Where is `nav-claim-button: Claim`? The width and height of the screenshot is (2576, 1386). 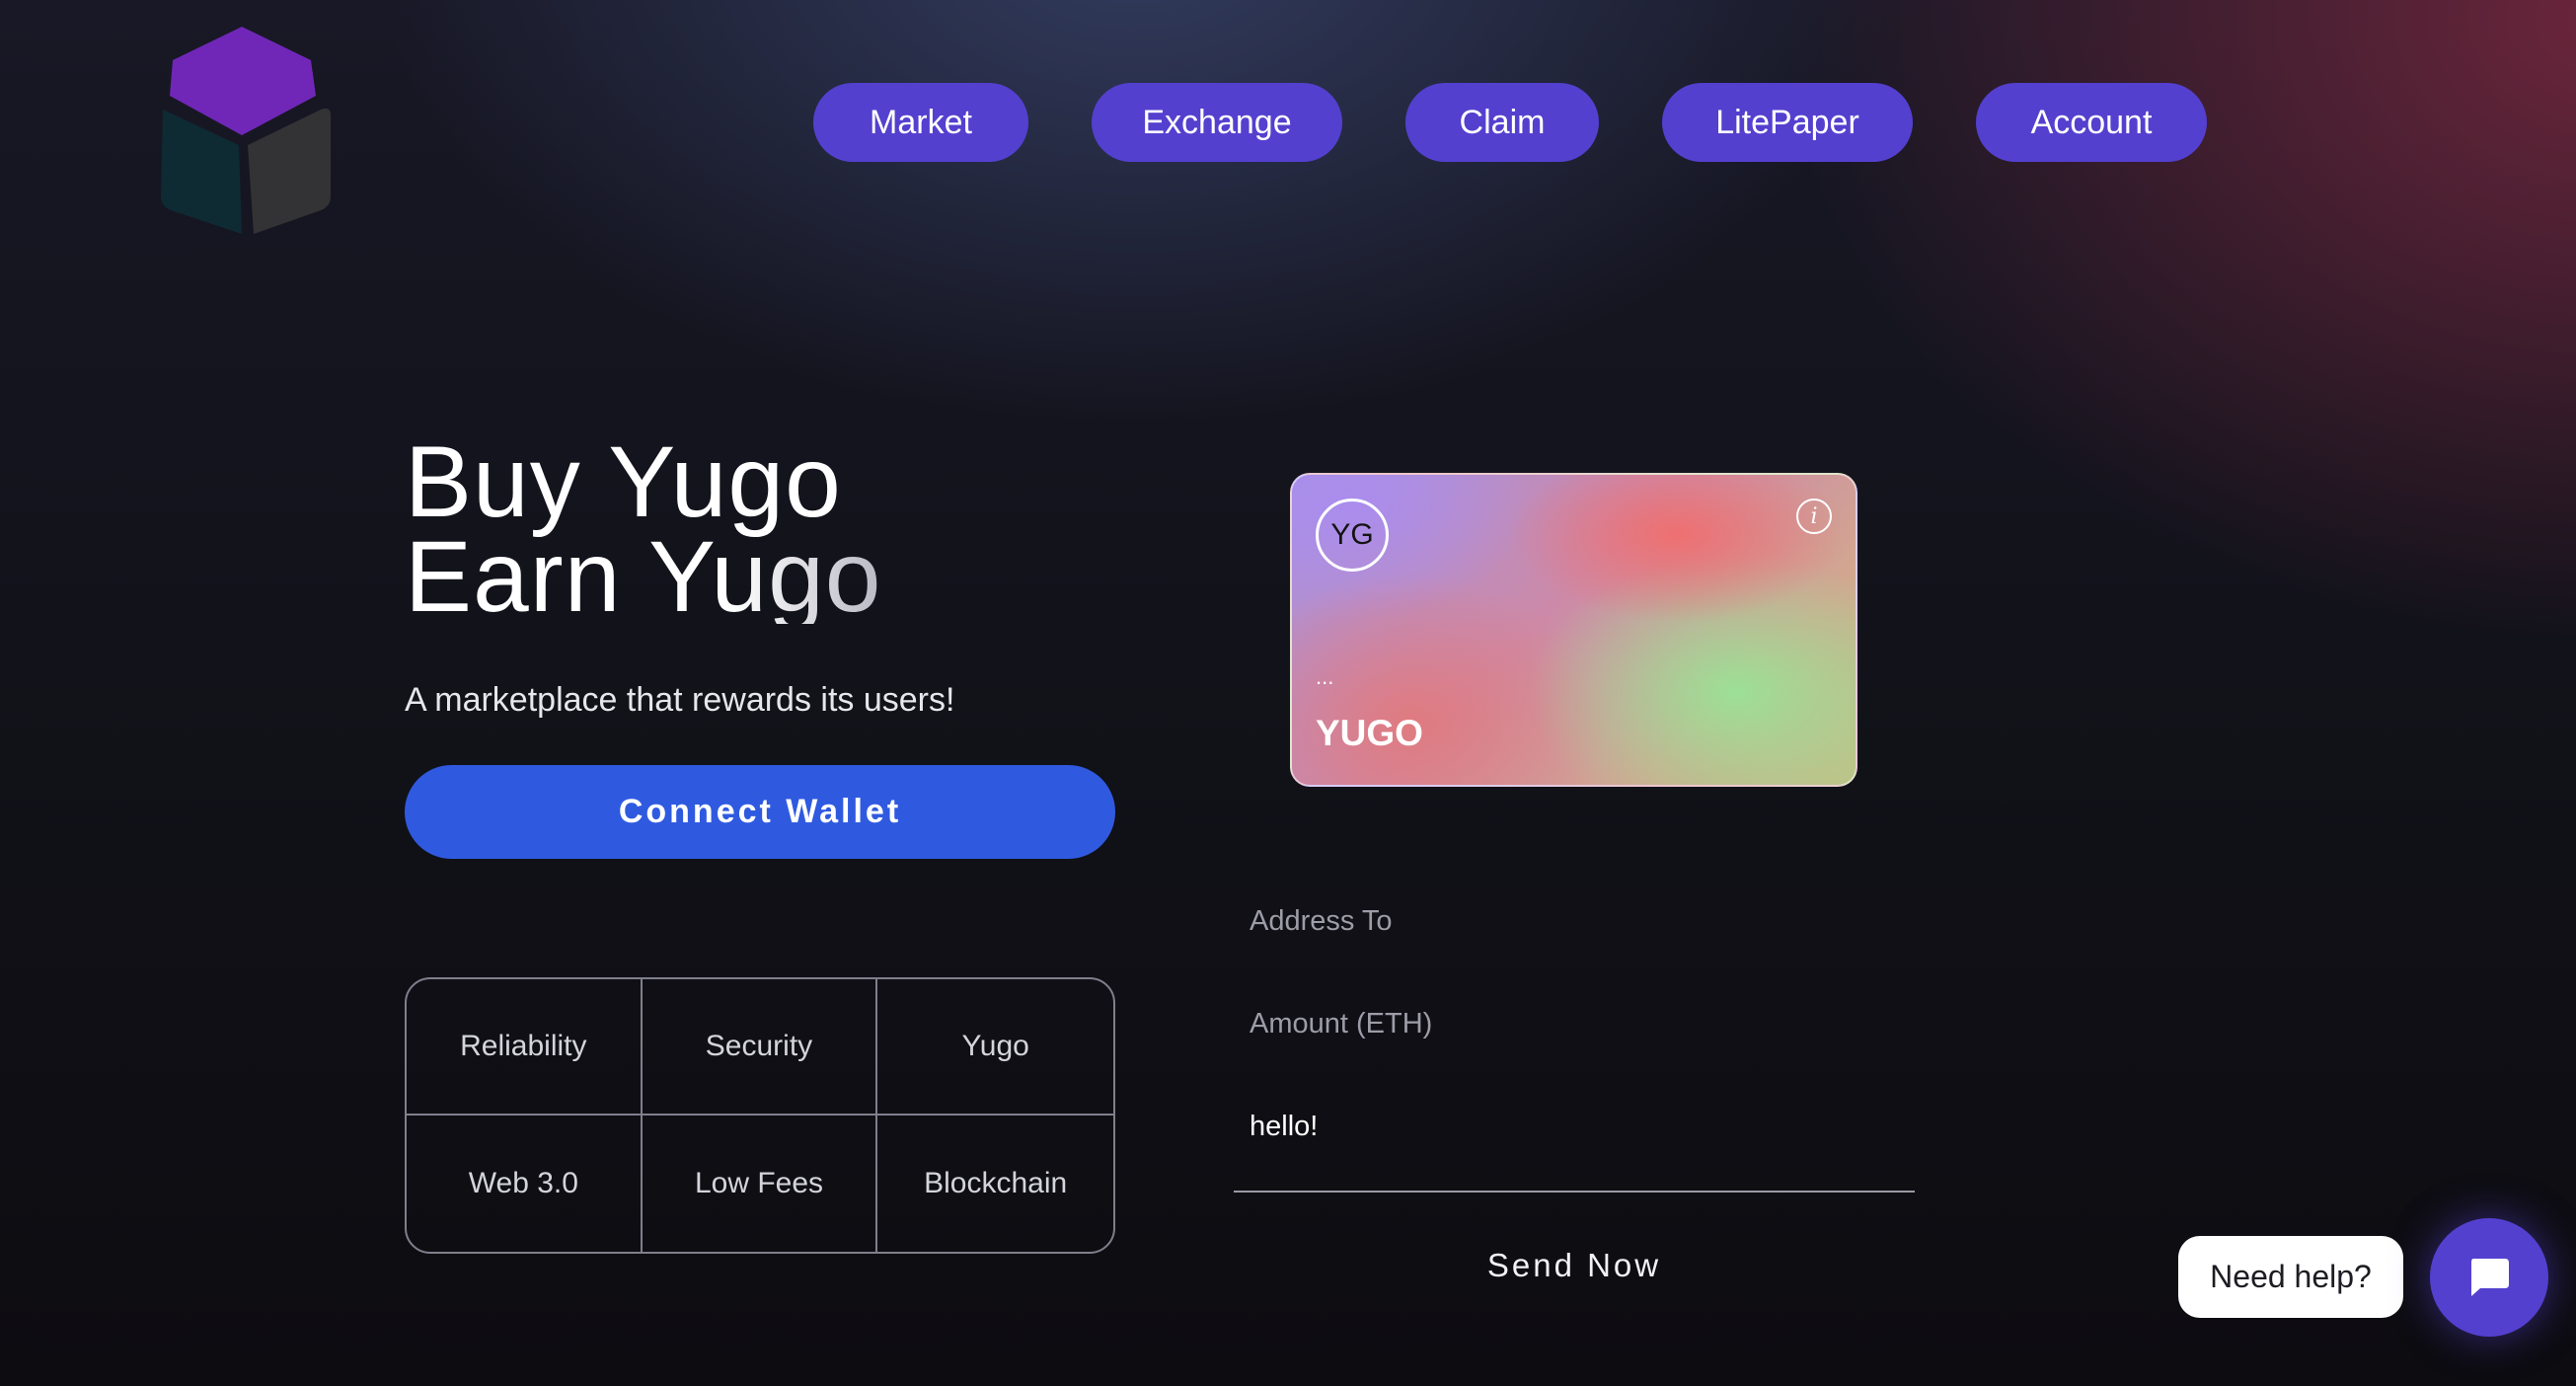 nav-claim-button: Claim is located at coordinates (1502, 122).